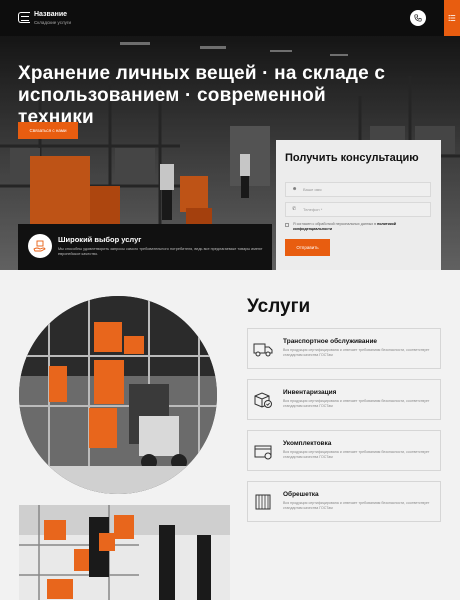 The height and width of the screenshot is (600, 460). I want to click on top-header: Название Складские услуги, so click(230, 18).